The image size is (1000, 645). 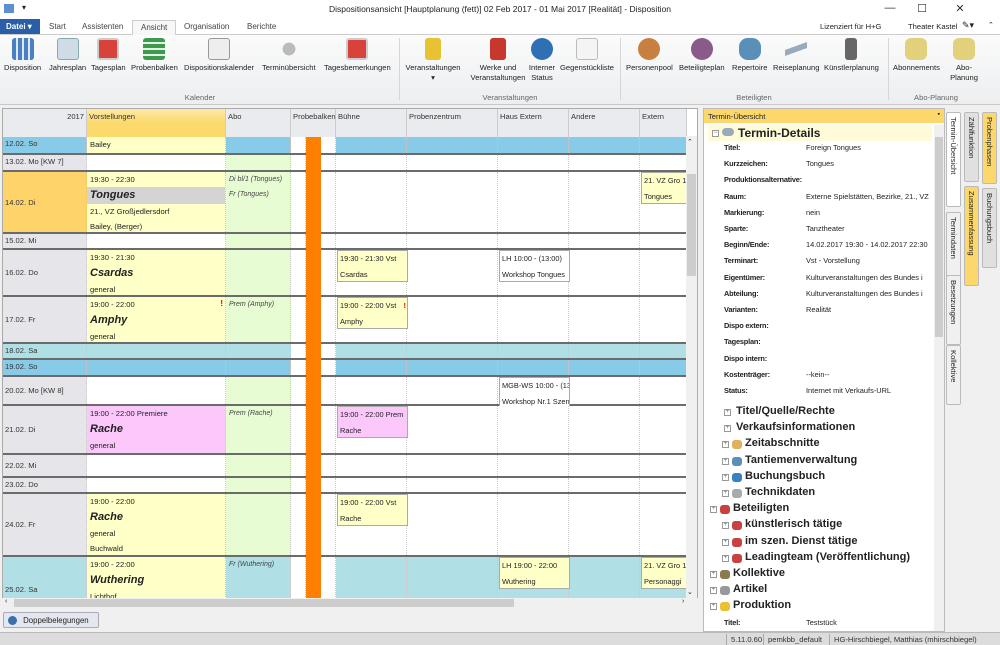 What do you see at coordinates (971, 147) in the screenshot?
I see `side-tab-zählfunktion: Zählfunktion` at bounding box center [971, 147].